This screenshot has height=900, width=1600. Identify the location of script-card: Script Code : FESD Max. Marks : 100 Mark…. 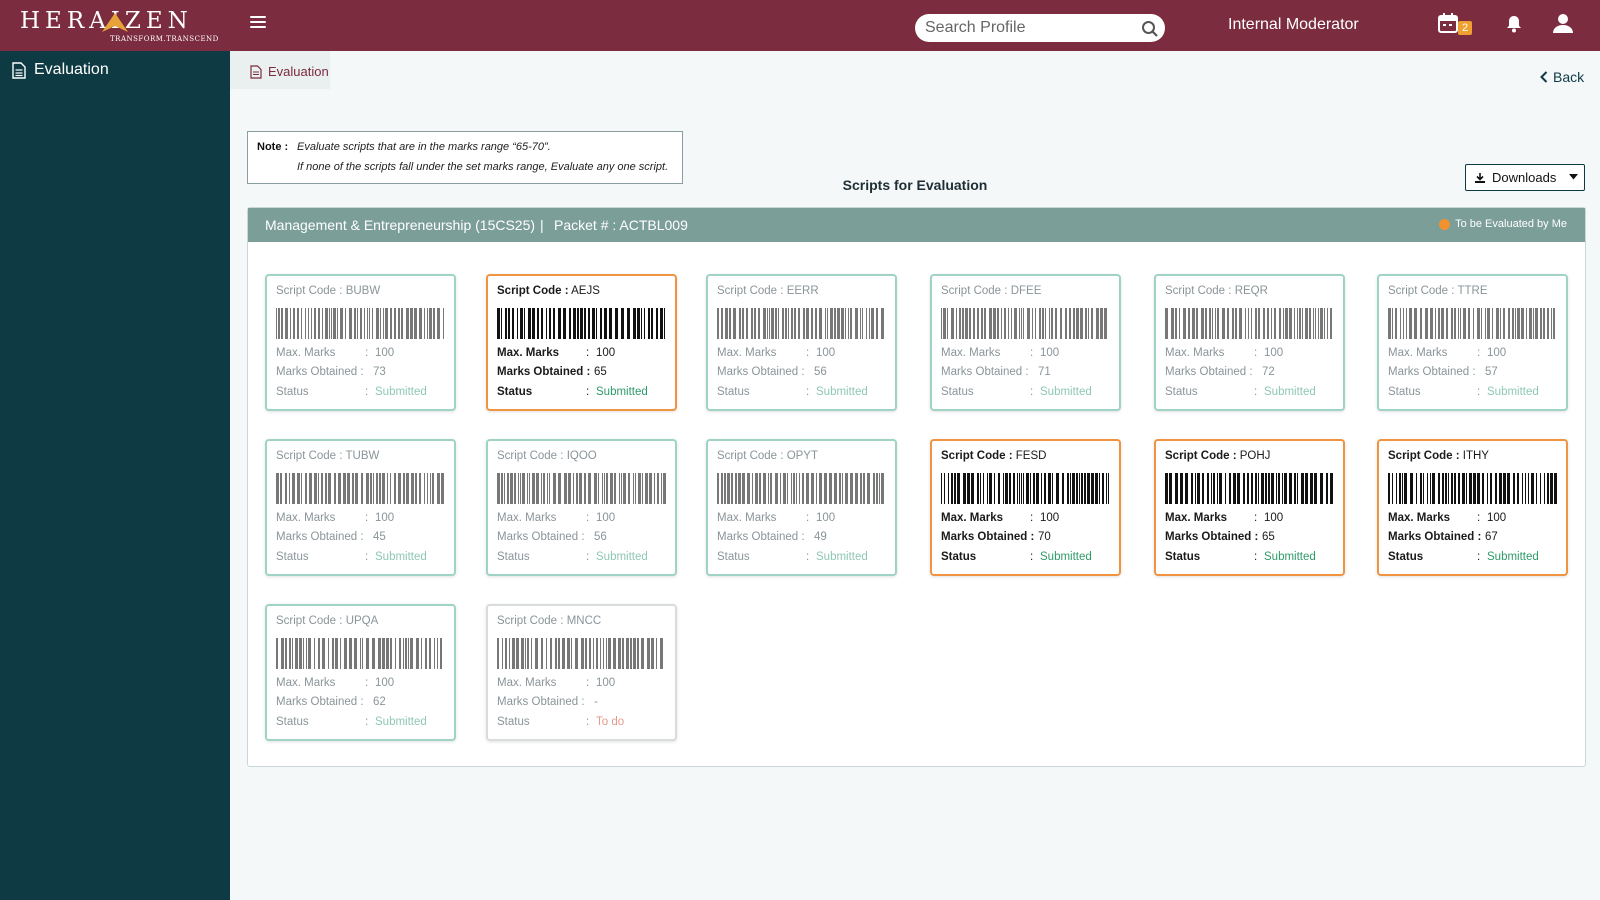
(1025, 507).